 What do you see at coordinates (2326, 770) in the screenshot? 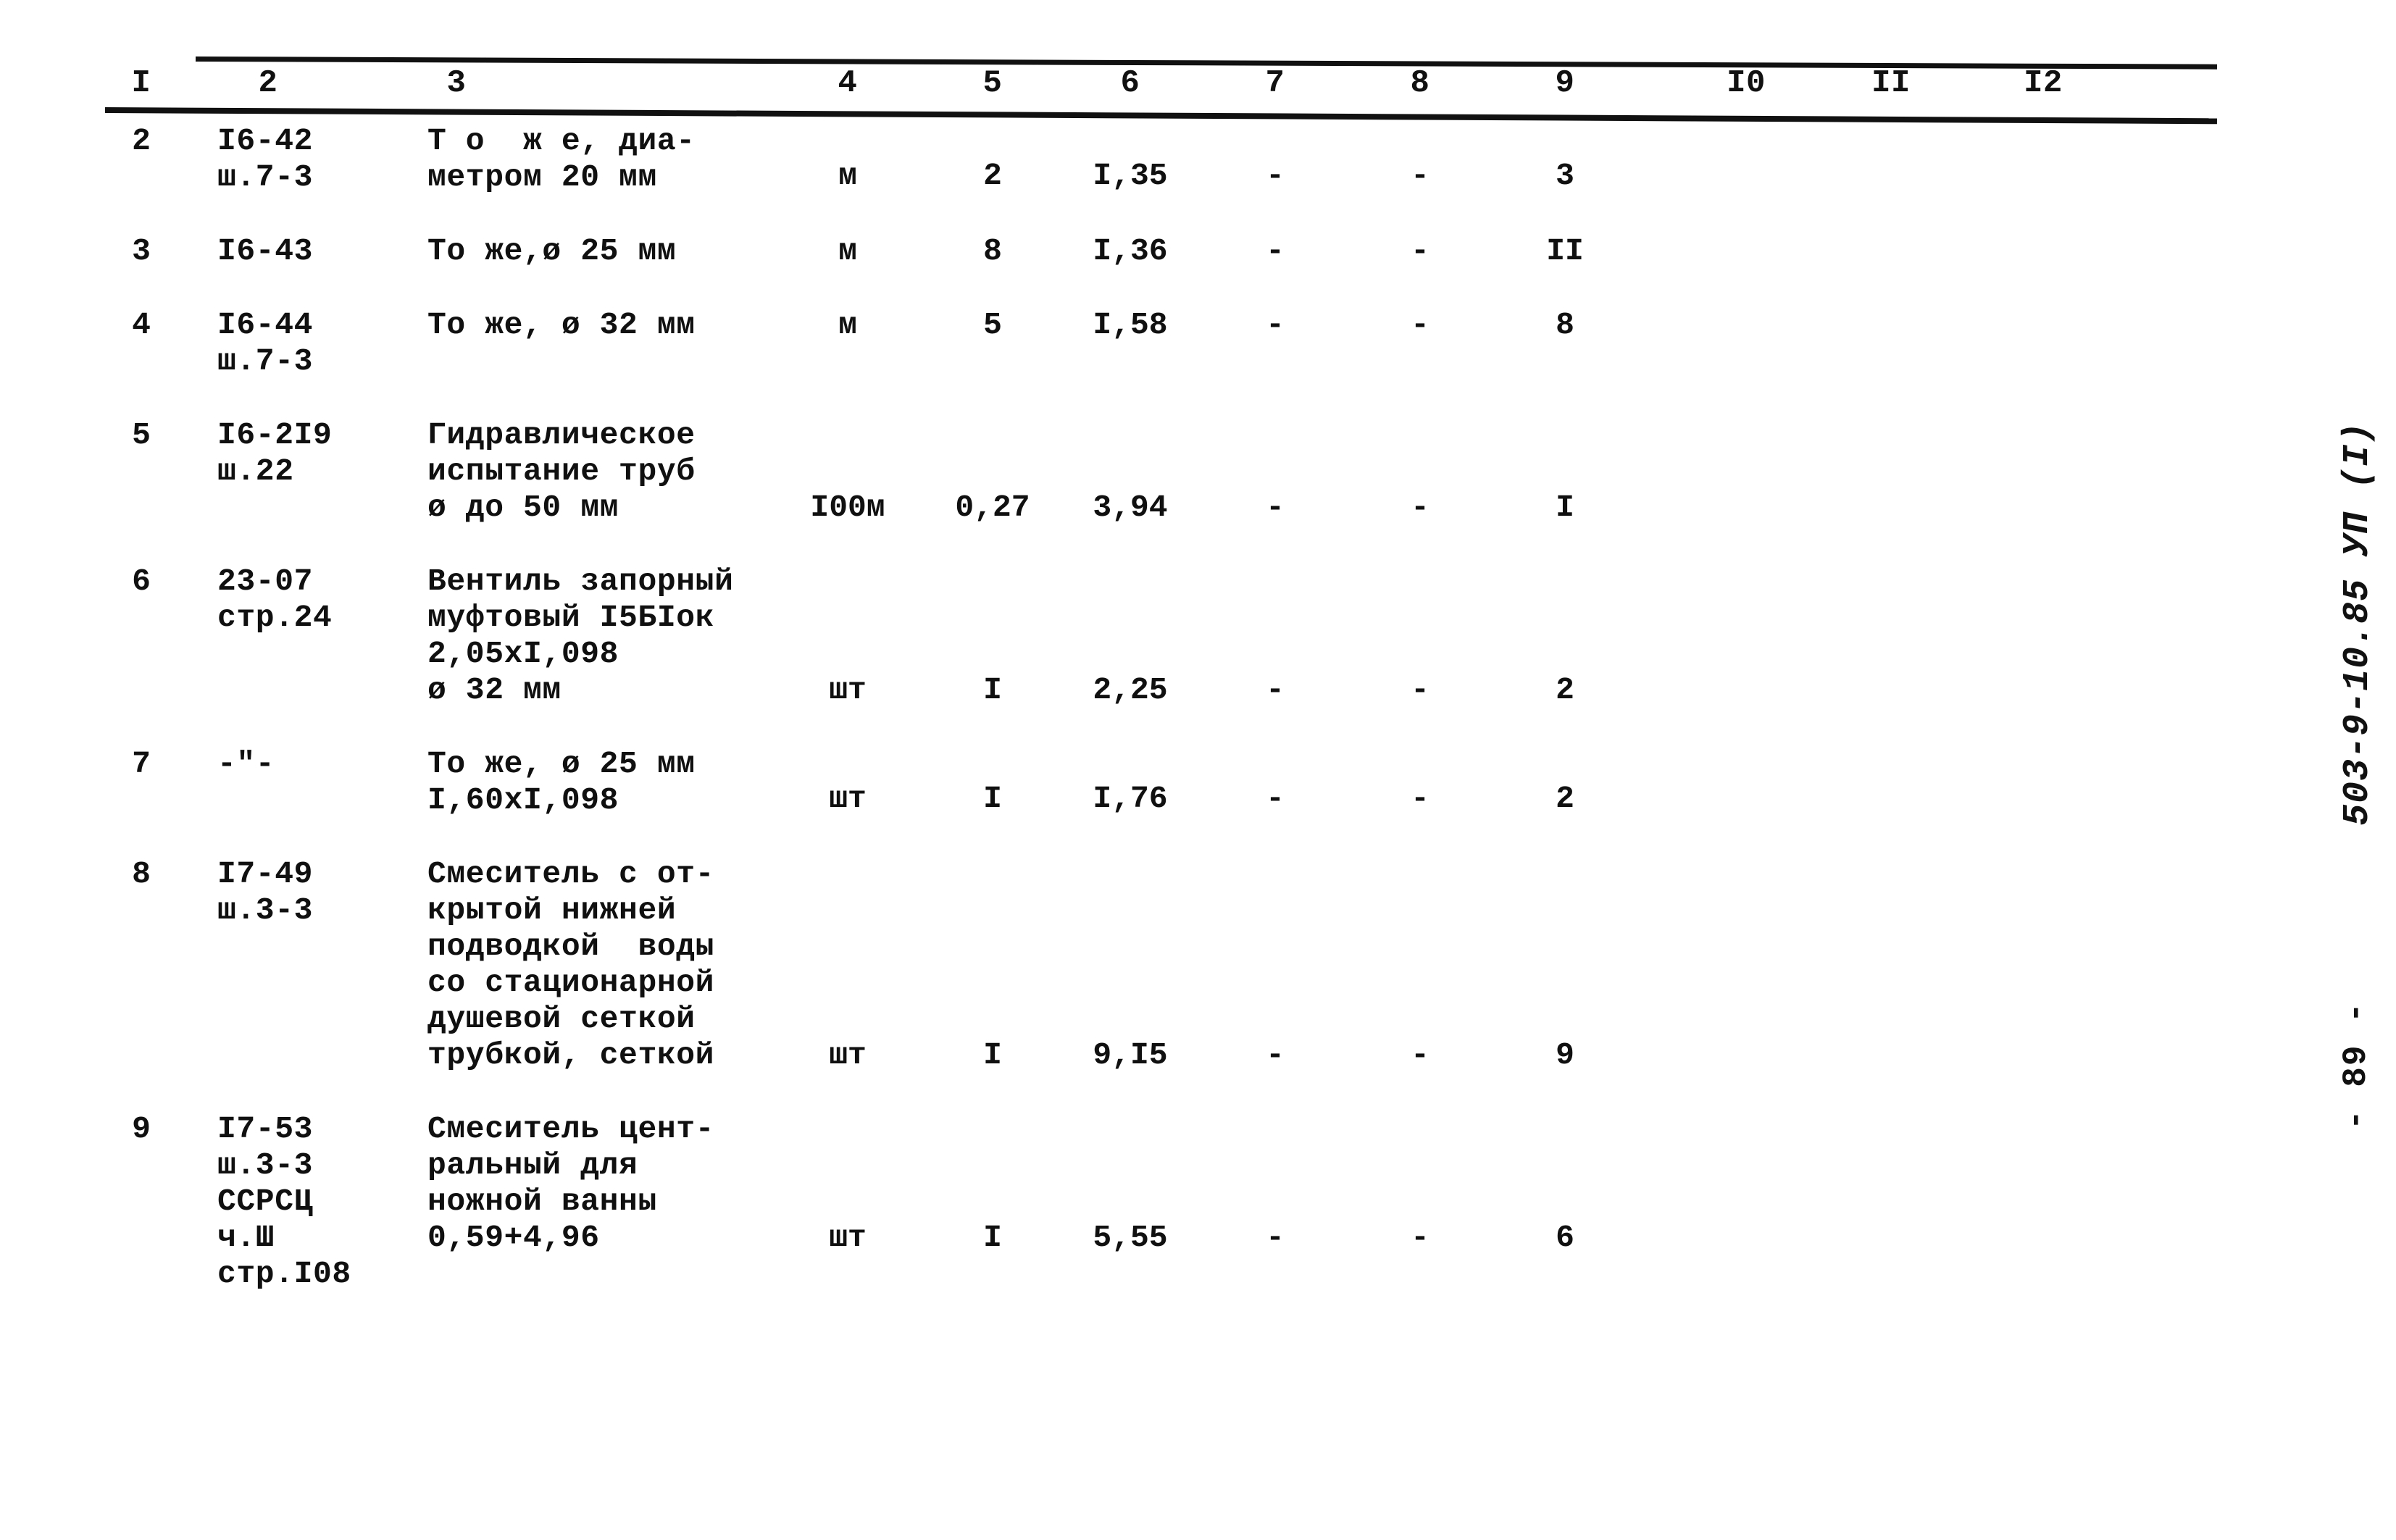
I see `right-margin: 503-9-10.85 УП (I) - 89 -` at bounding box center [2326, 770].